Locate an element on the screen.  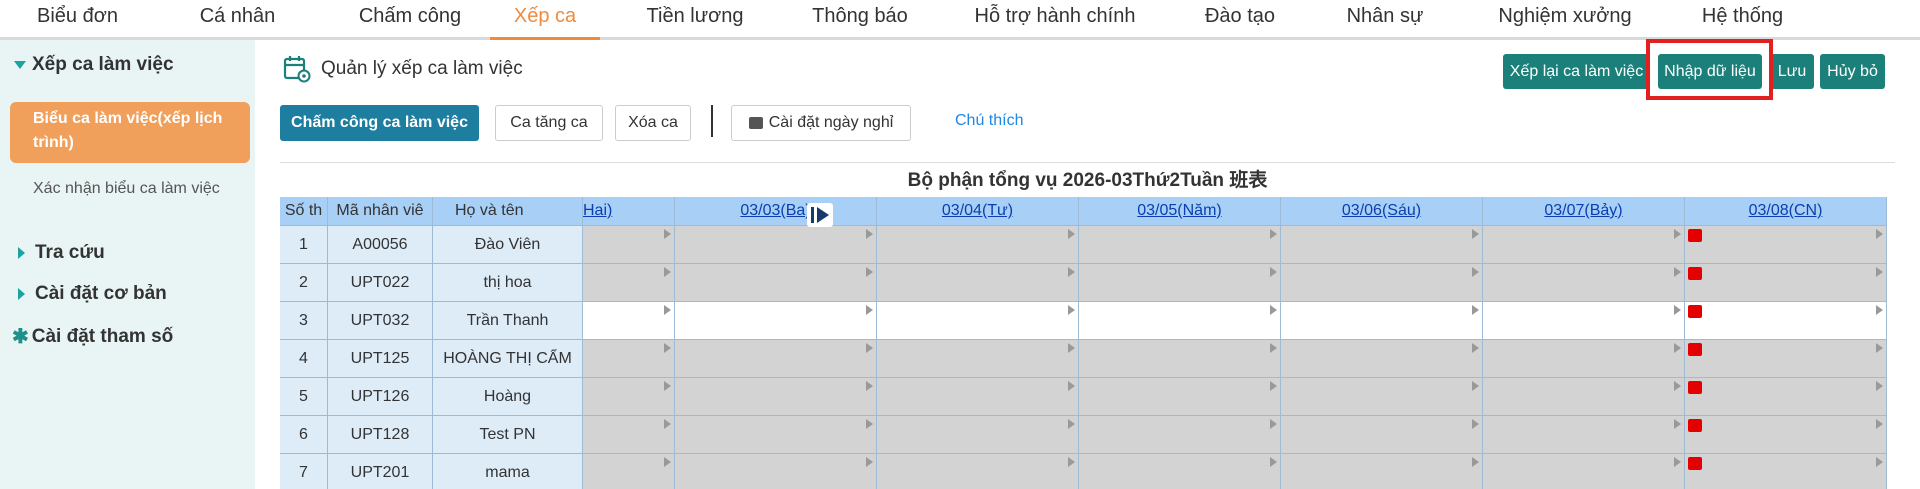
tab-5: Tiền lương is located at coordinates (695, 18).